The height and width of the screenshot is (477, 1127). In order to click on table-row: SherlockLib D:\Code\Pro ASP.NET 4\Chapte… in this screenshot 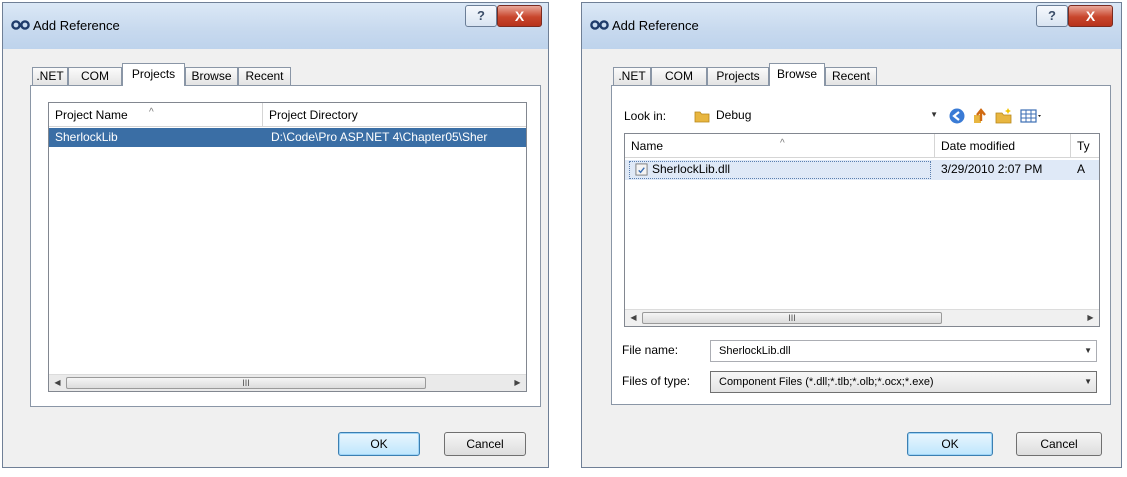, I will do `click(287, 137)`.